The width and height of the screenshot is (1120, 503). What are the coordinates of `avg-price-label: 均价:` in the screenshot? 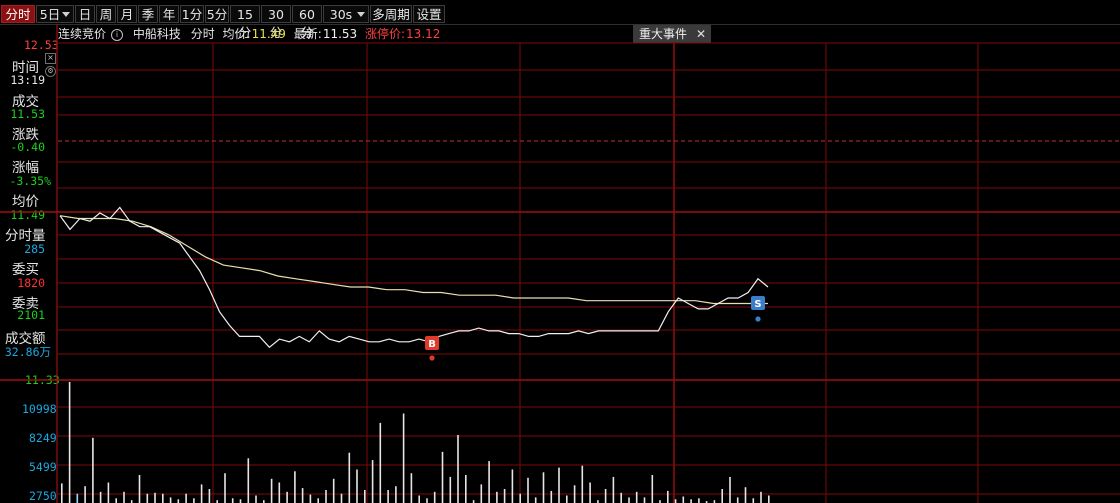 It's located at (236, 34).